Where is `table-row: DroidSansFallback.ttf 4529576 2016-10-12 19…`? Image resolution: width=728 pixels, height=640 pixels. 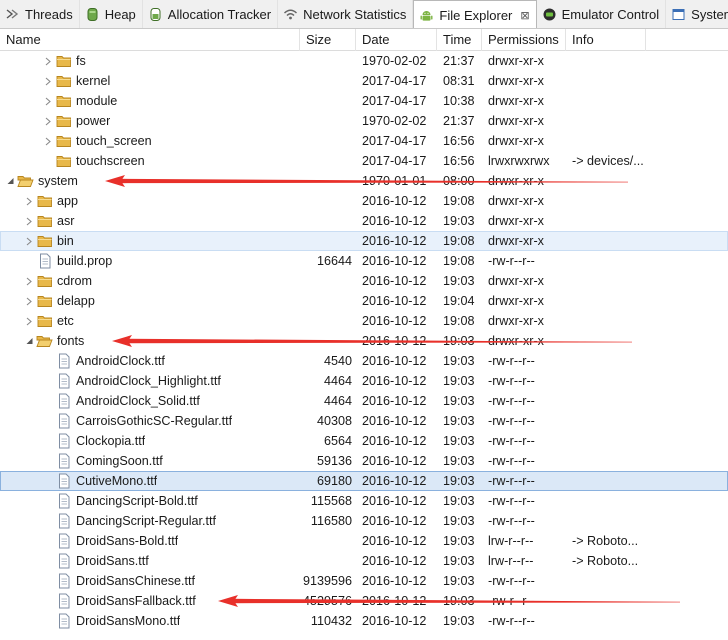
table-row: DroidSansFallback.ttf 4529576 2016-10-12 19… is located at coordinates (364, 601).